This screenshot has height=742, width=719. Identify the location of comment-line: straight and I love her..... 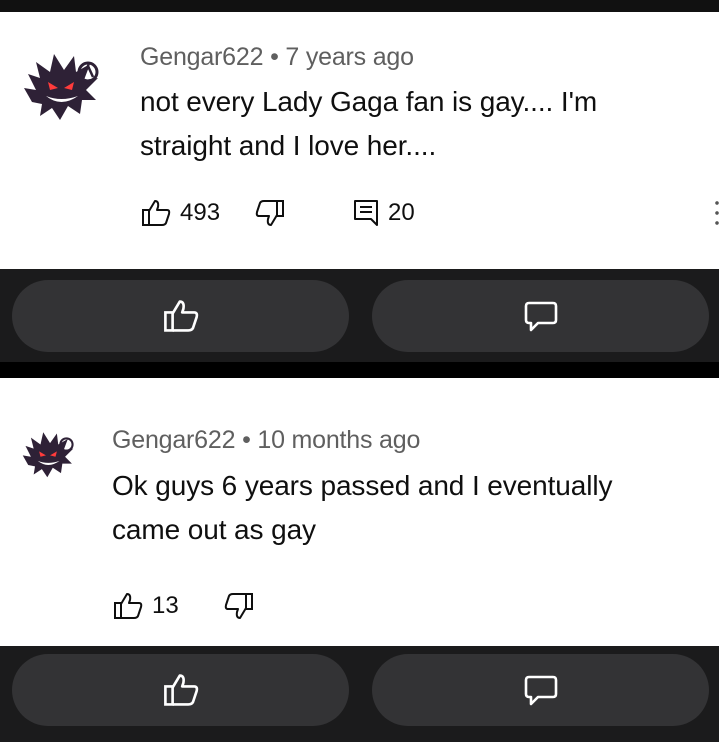
(288, 145).